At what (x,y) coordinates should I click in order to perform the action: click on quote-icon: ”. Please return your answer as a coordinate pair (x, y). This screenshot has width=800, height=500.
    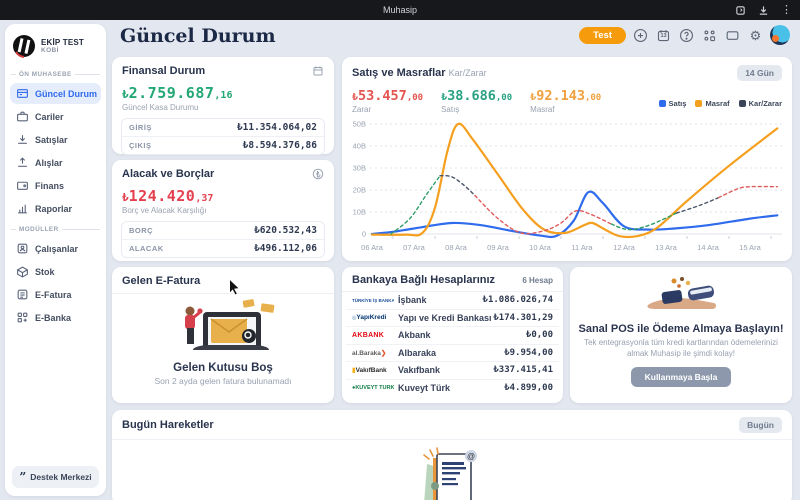
    Looking at the image, I should click on (23, 477).